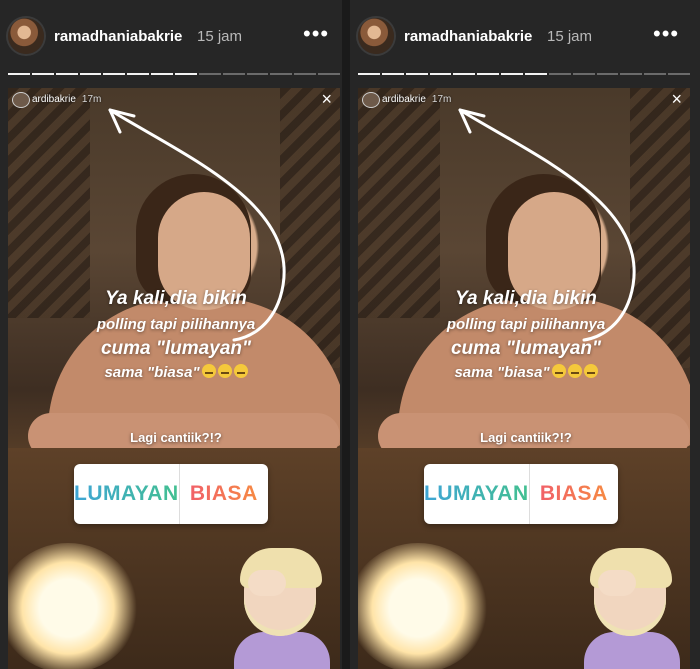  What do you see at coordinates (346, 334) in the screenshot?
I see `panel-divider` at bounding box center [346, 334].